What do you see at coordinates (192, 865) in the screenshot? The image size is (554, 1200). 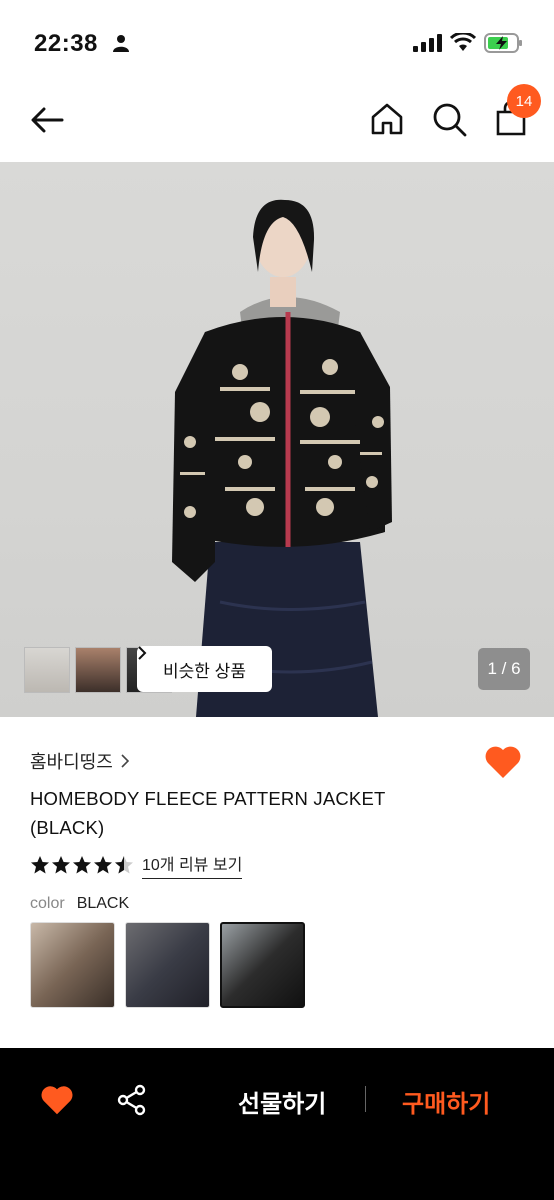 I see `review-link: 10개 리뷰 보기` at bounding box center [192, 865].